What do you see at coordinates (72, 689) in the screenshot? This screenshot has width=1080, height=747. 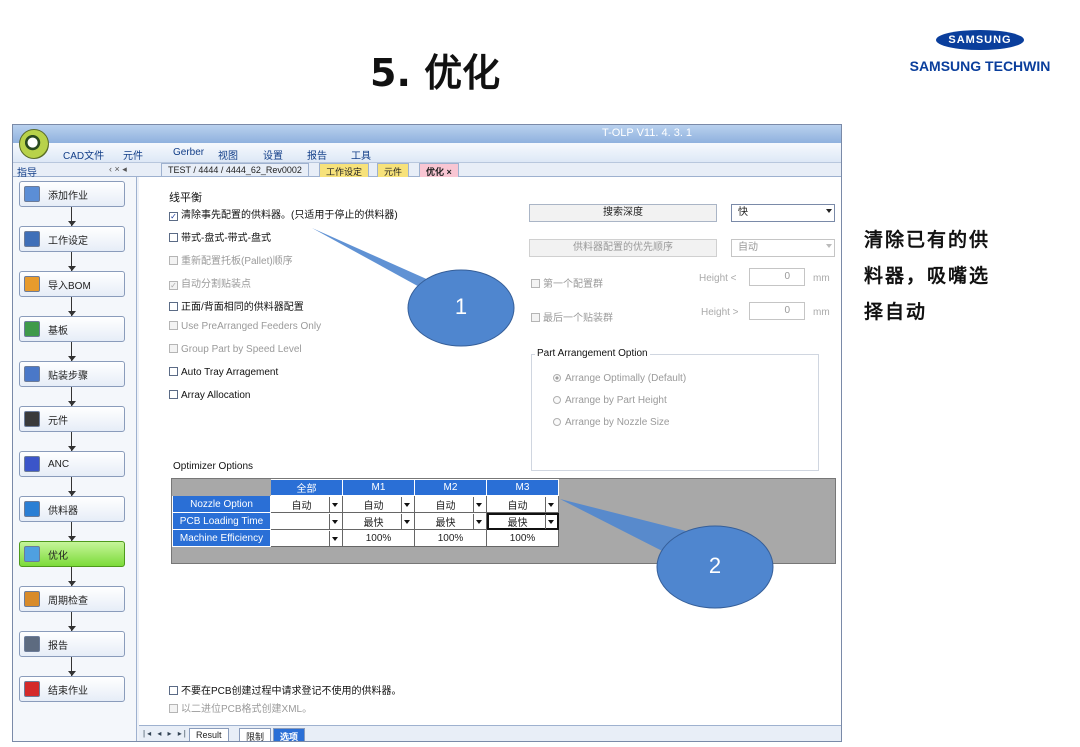 I see `sidebar-item-end-job: 结束作业` at bounding box center [72, 689].